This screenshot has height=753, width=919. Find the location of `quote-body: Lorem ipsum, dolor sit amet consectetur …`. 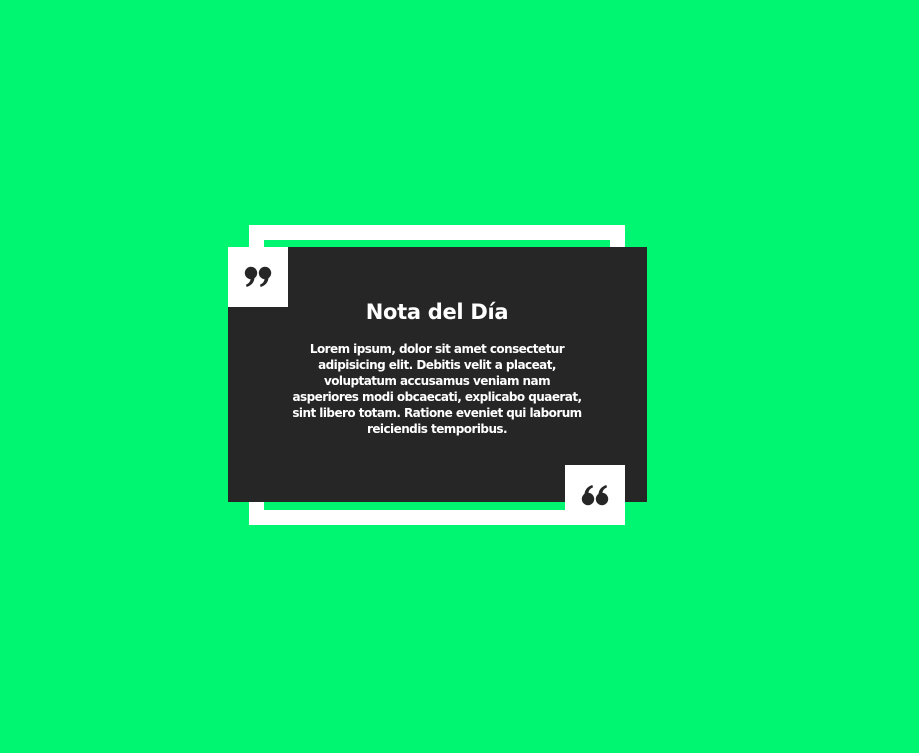

quote-body: Lorem ipsum, dolor sit amet consectetur … is located at coordinates (437, 389).